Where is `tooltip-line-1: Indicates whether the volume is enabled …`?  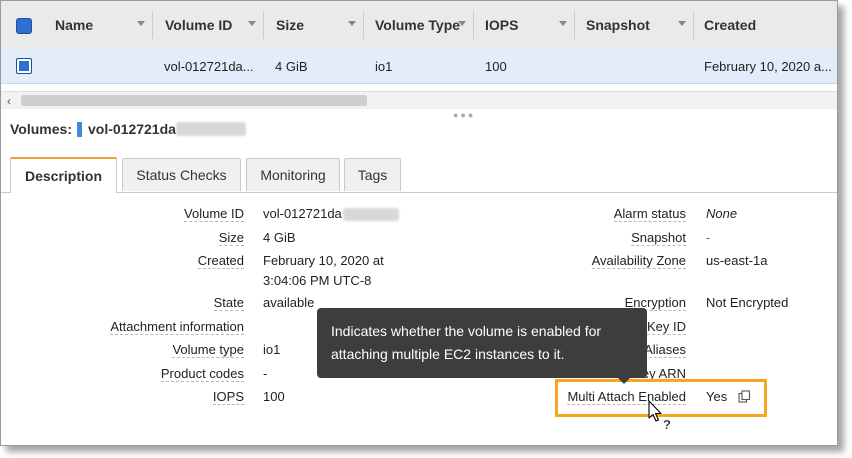
tooltip-line-1: Indicates whether the volume is enabled … is located at coordinates (466, 331).